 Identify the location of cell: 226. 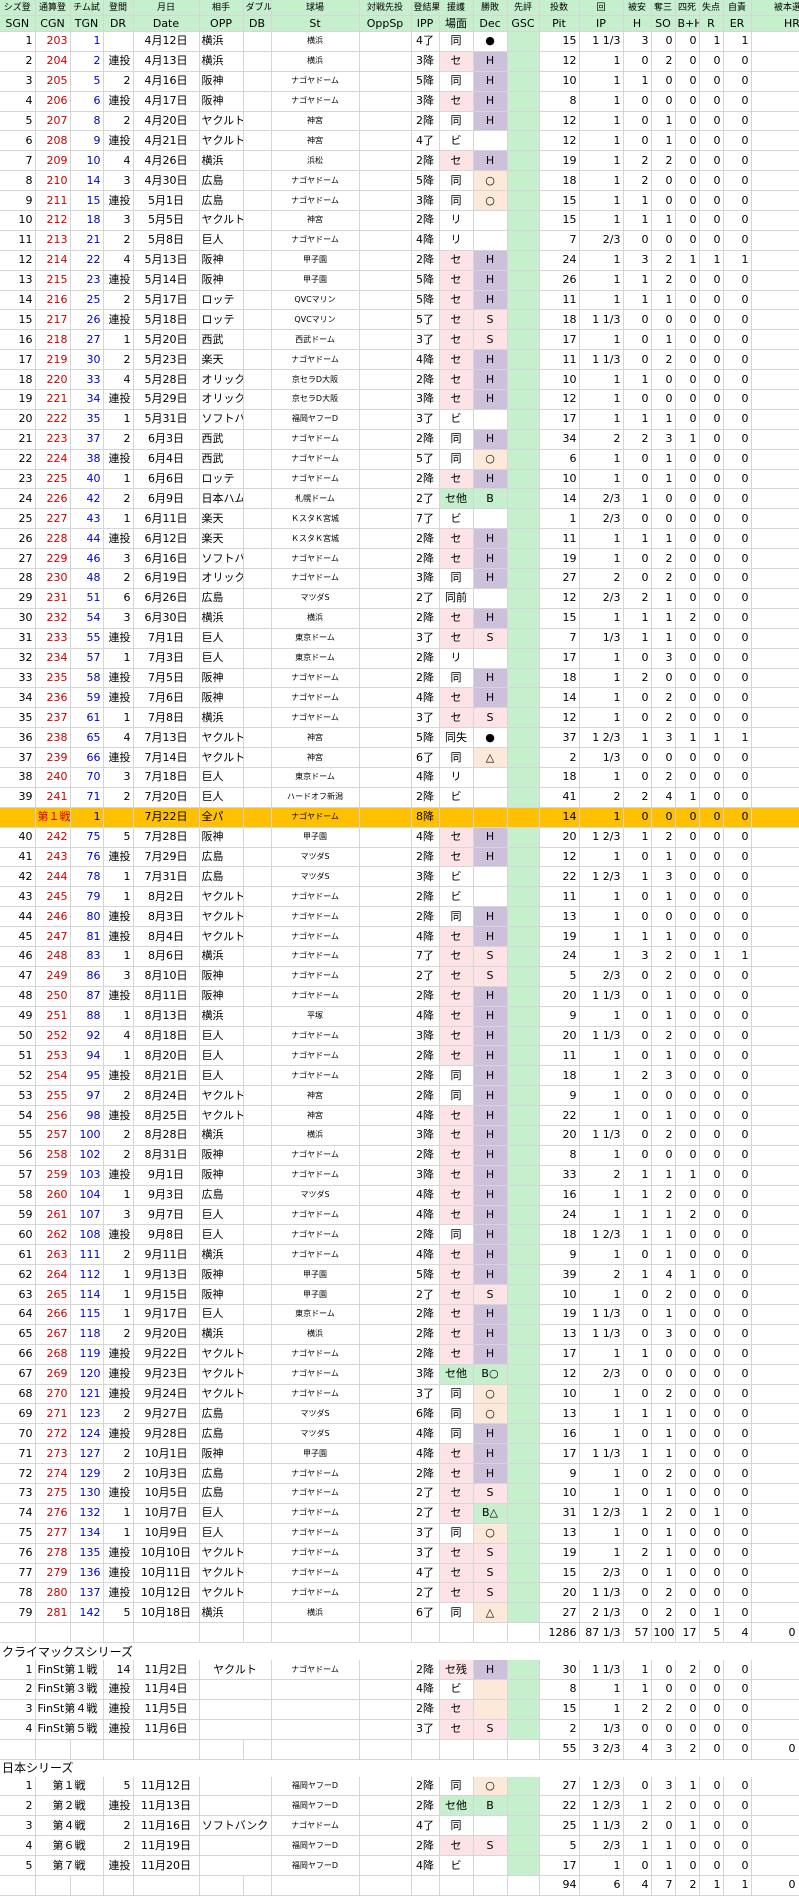
(53, 499).